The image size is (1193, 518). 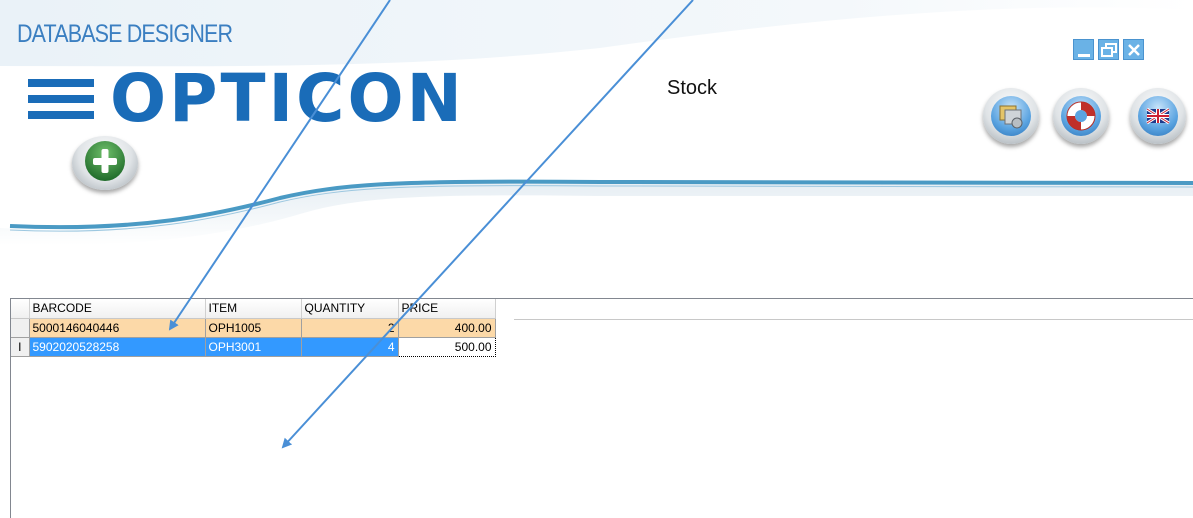 What do you see at coordinates (446, 346) in the screenshot?
I see `price-cell-editing: 500.00` at bounding box center [446, 346].